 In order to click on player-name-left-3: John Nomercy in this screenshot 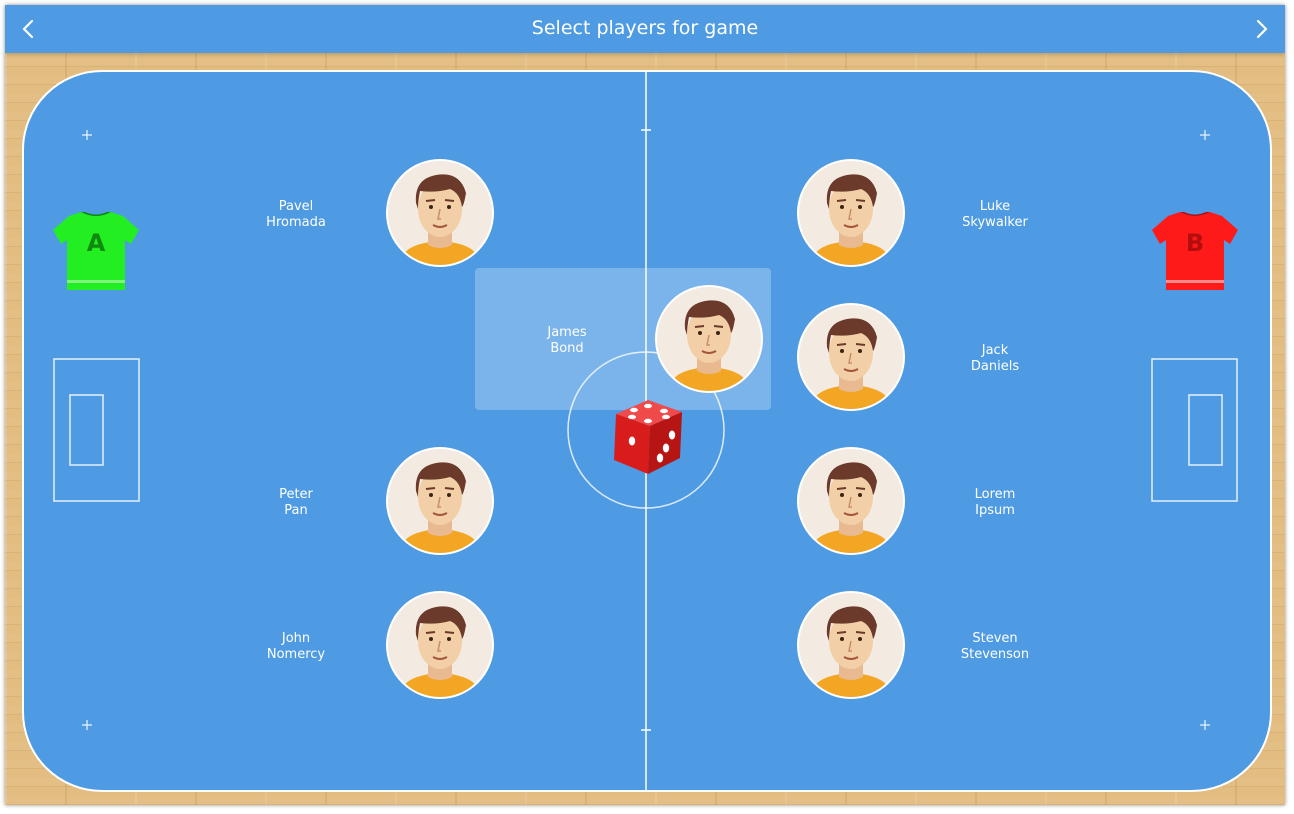, I will do `click(296, 646)`.